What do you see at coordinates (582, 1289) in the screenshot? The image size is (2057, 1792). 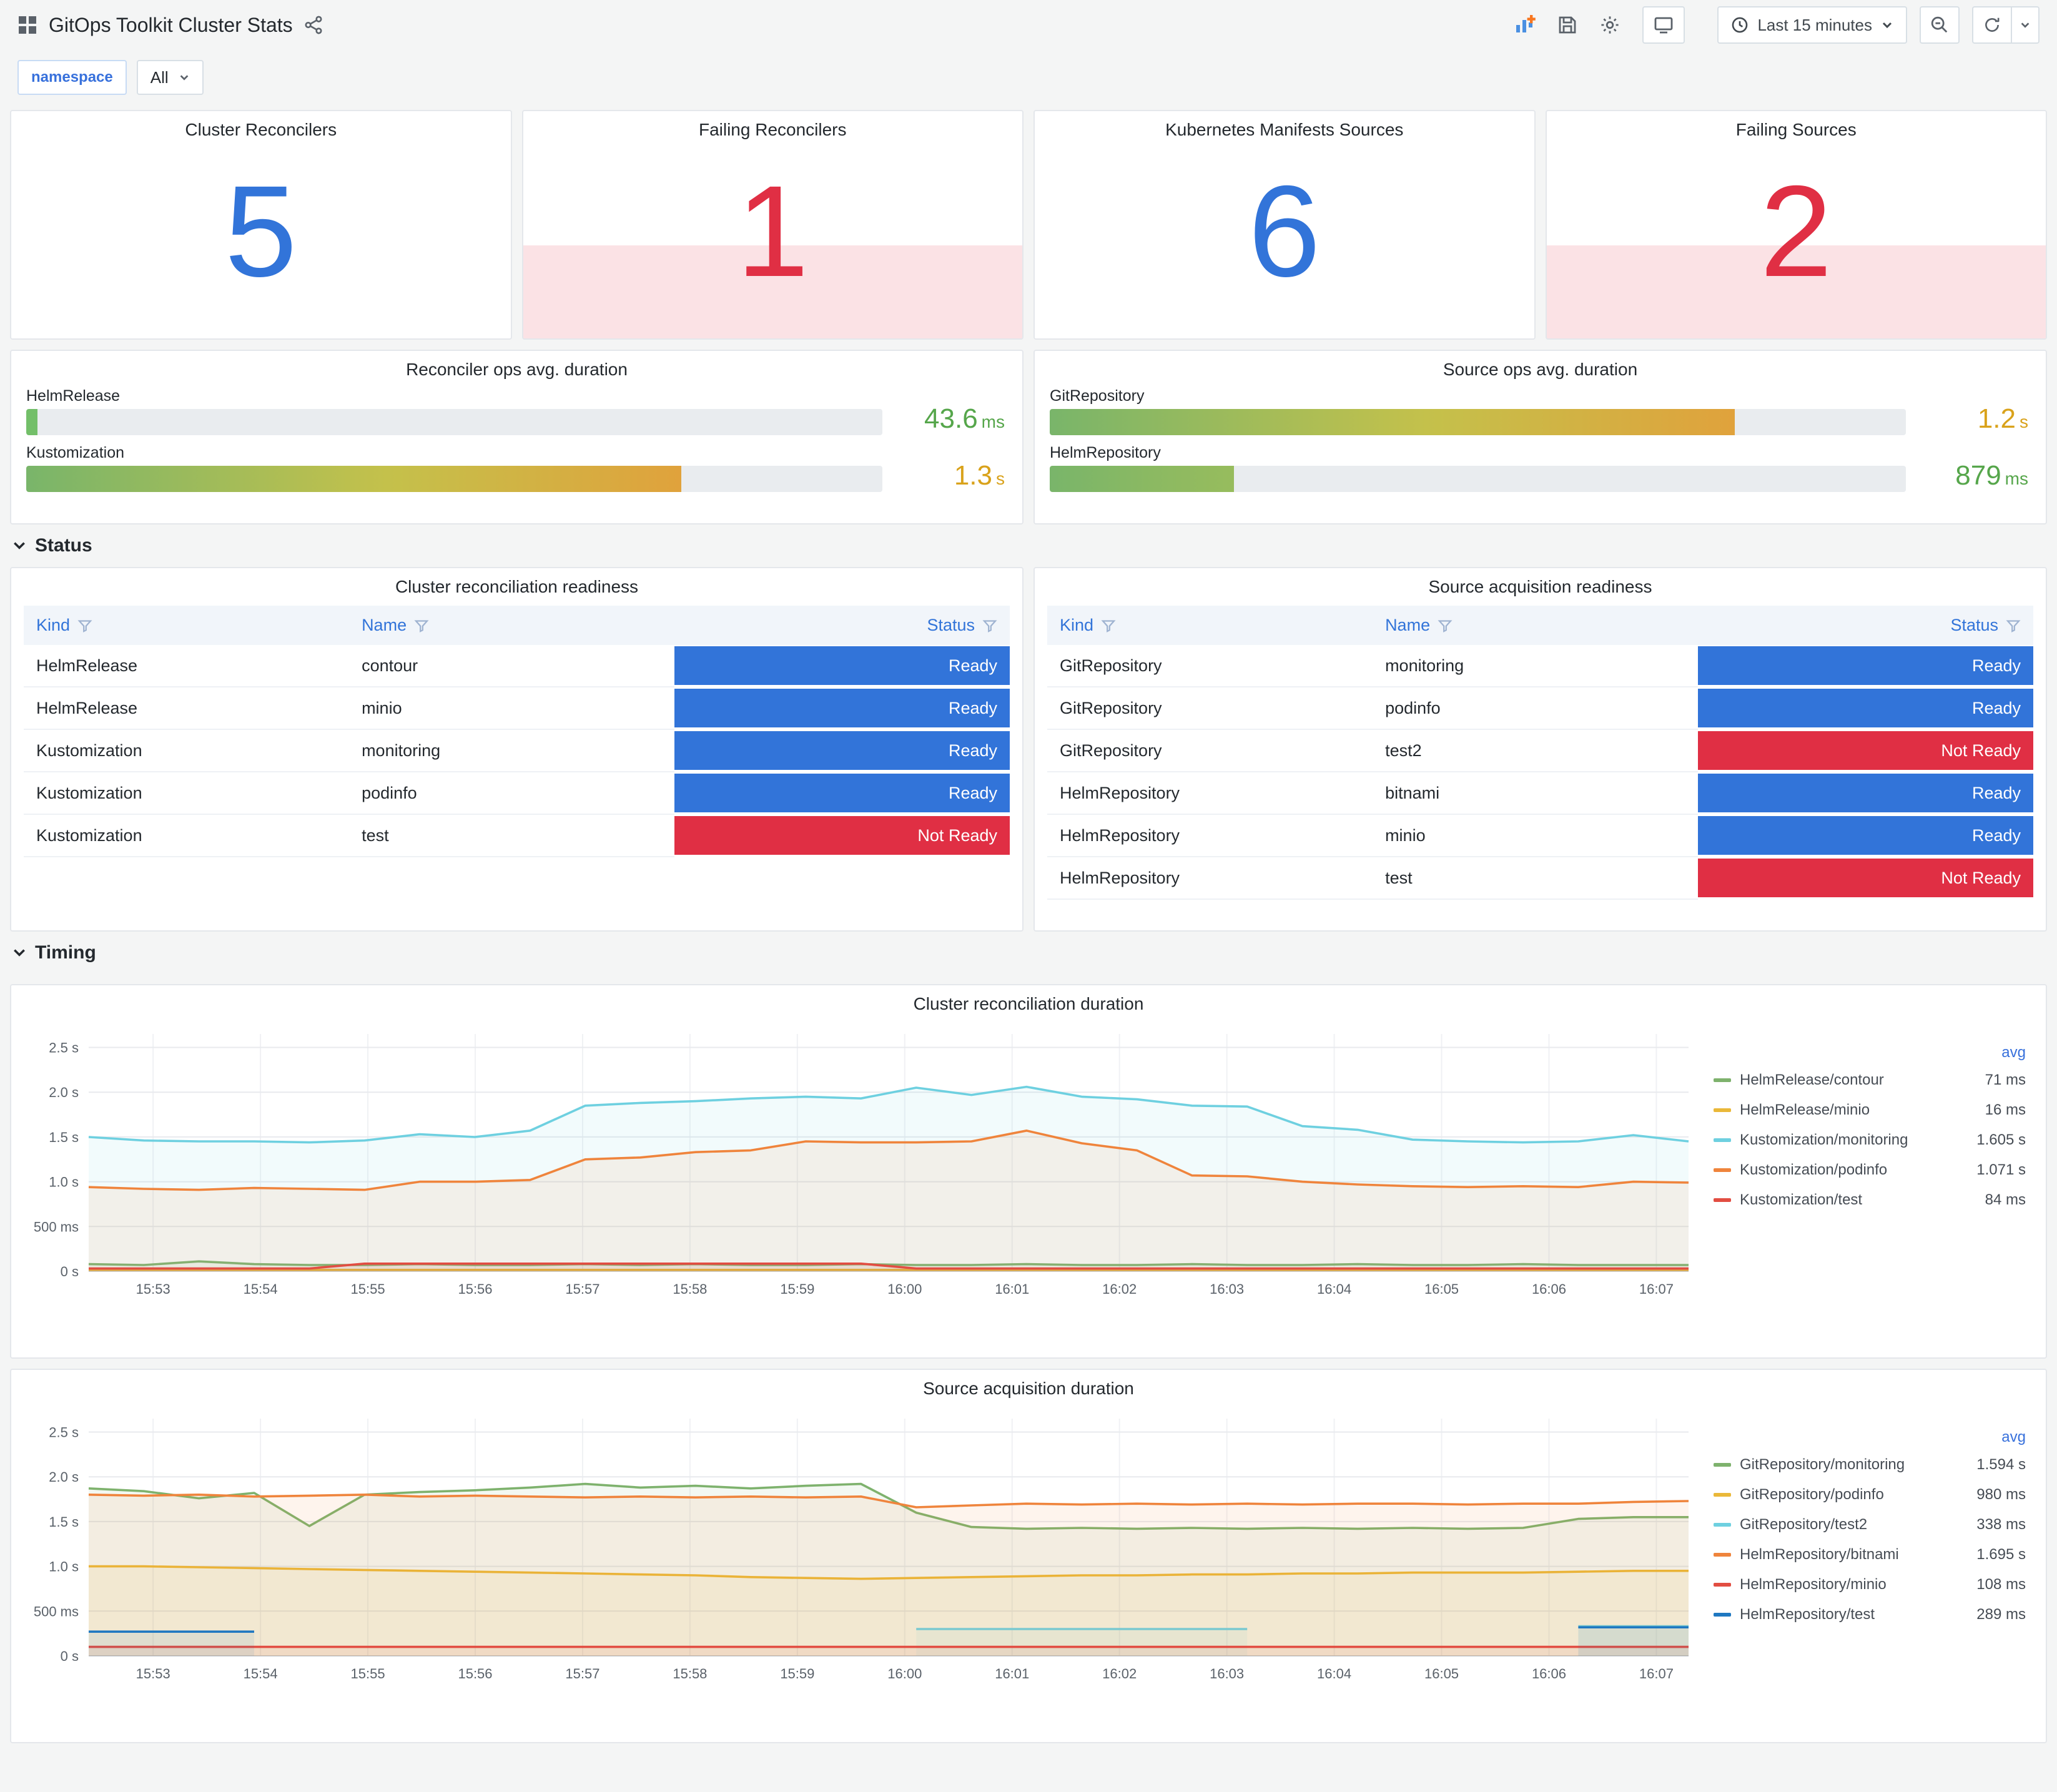 I see `svg-text: 15:57` at bounding box center [582, 1289].